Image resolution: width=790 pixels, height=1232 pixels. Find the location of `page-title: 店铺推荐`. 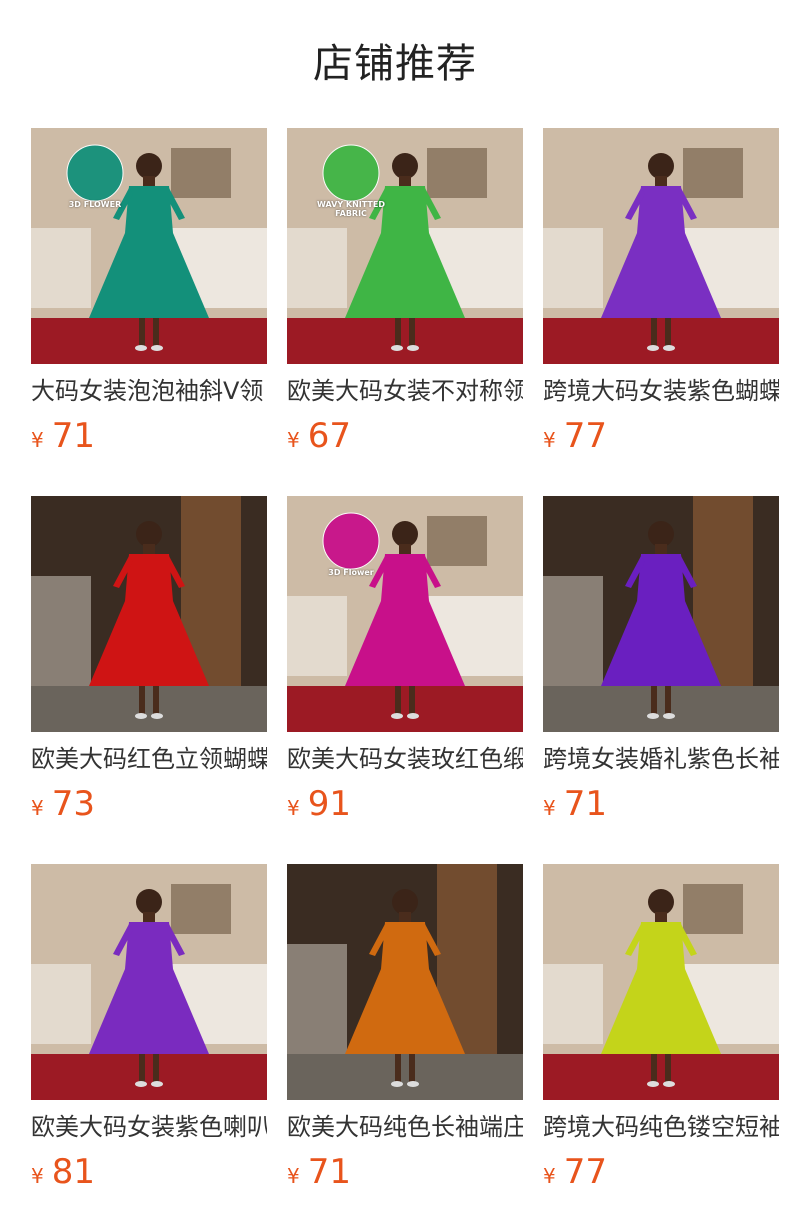

page-title: 店铺推荐 is located at coordinates (395, 64).